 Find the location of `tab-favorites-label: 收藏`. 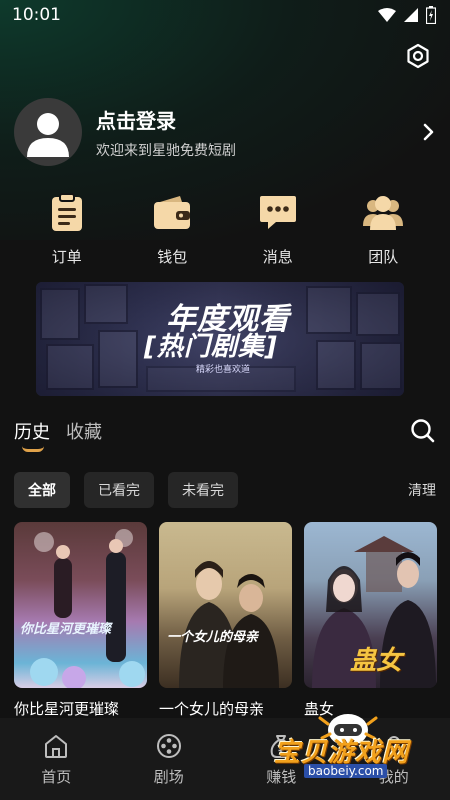

tab-favorites-label: 收藏 is located at coordinates (84, 432).